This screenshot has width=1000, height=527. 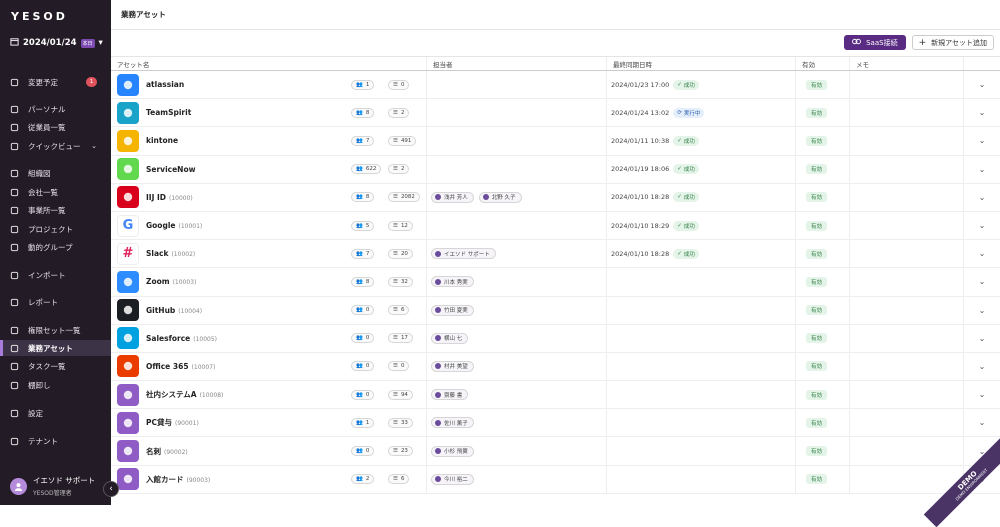 I want to click on col-valid: 有効, so click(x=823, y=63).